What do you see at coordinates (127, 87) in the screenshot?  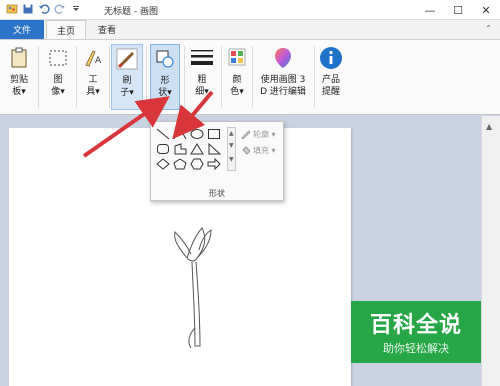 I see `brushes-label: 刷 子▾` at bounding box center [127, 87].